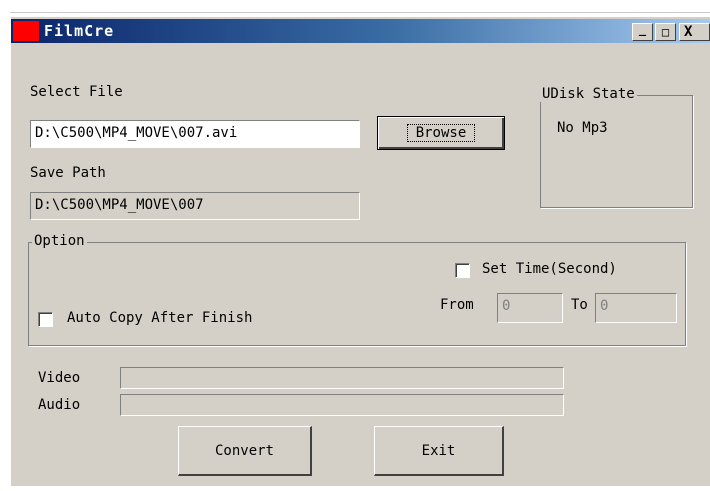  What do you see at coordinates (549, 269) in the screenshot?
I see `set-time-label: Set Time(Second)` at bounding box center [549, 269].